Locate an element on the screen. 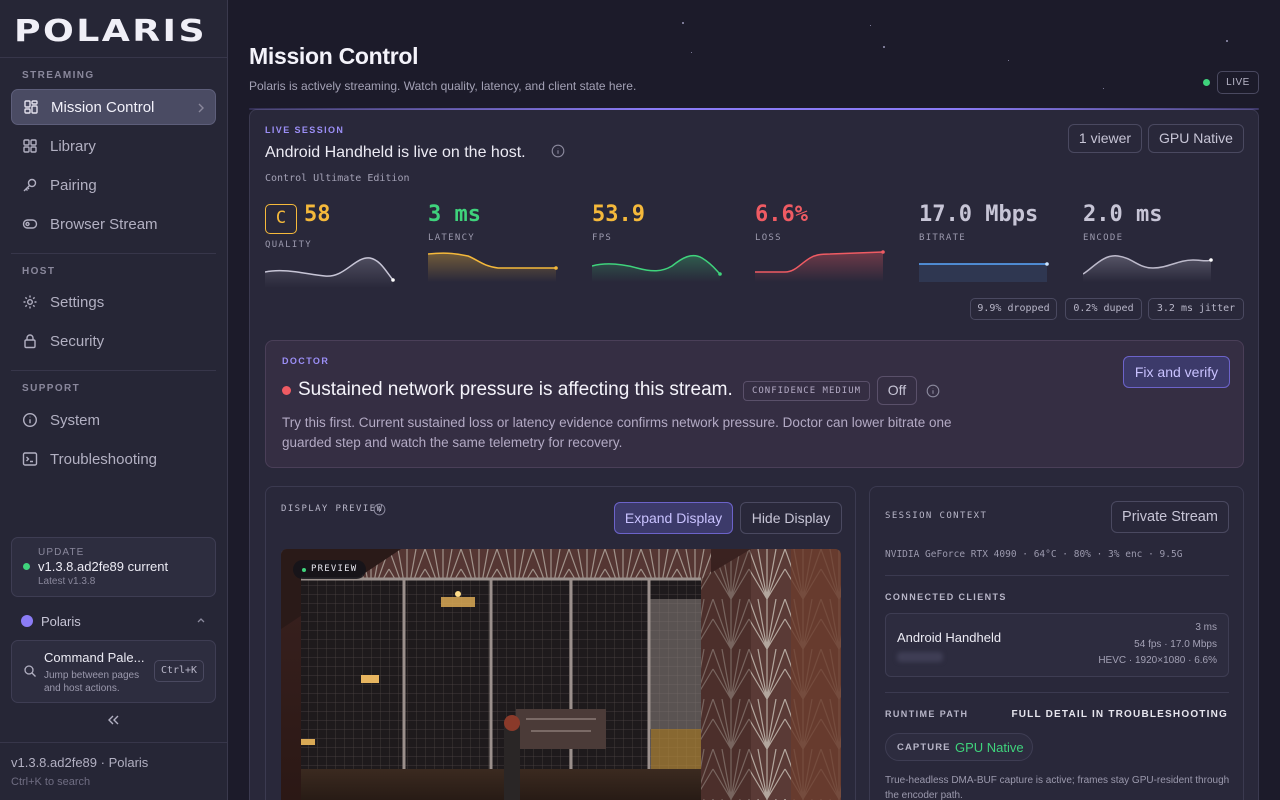 Image resolution: width=1280 pixels, height=800 pixels. sidebar-item-mission-control: Mission Control is located at coordinates (113, 107).